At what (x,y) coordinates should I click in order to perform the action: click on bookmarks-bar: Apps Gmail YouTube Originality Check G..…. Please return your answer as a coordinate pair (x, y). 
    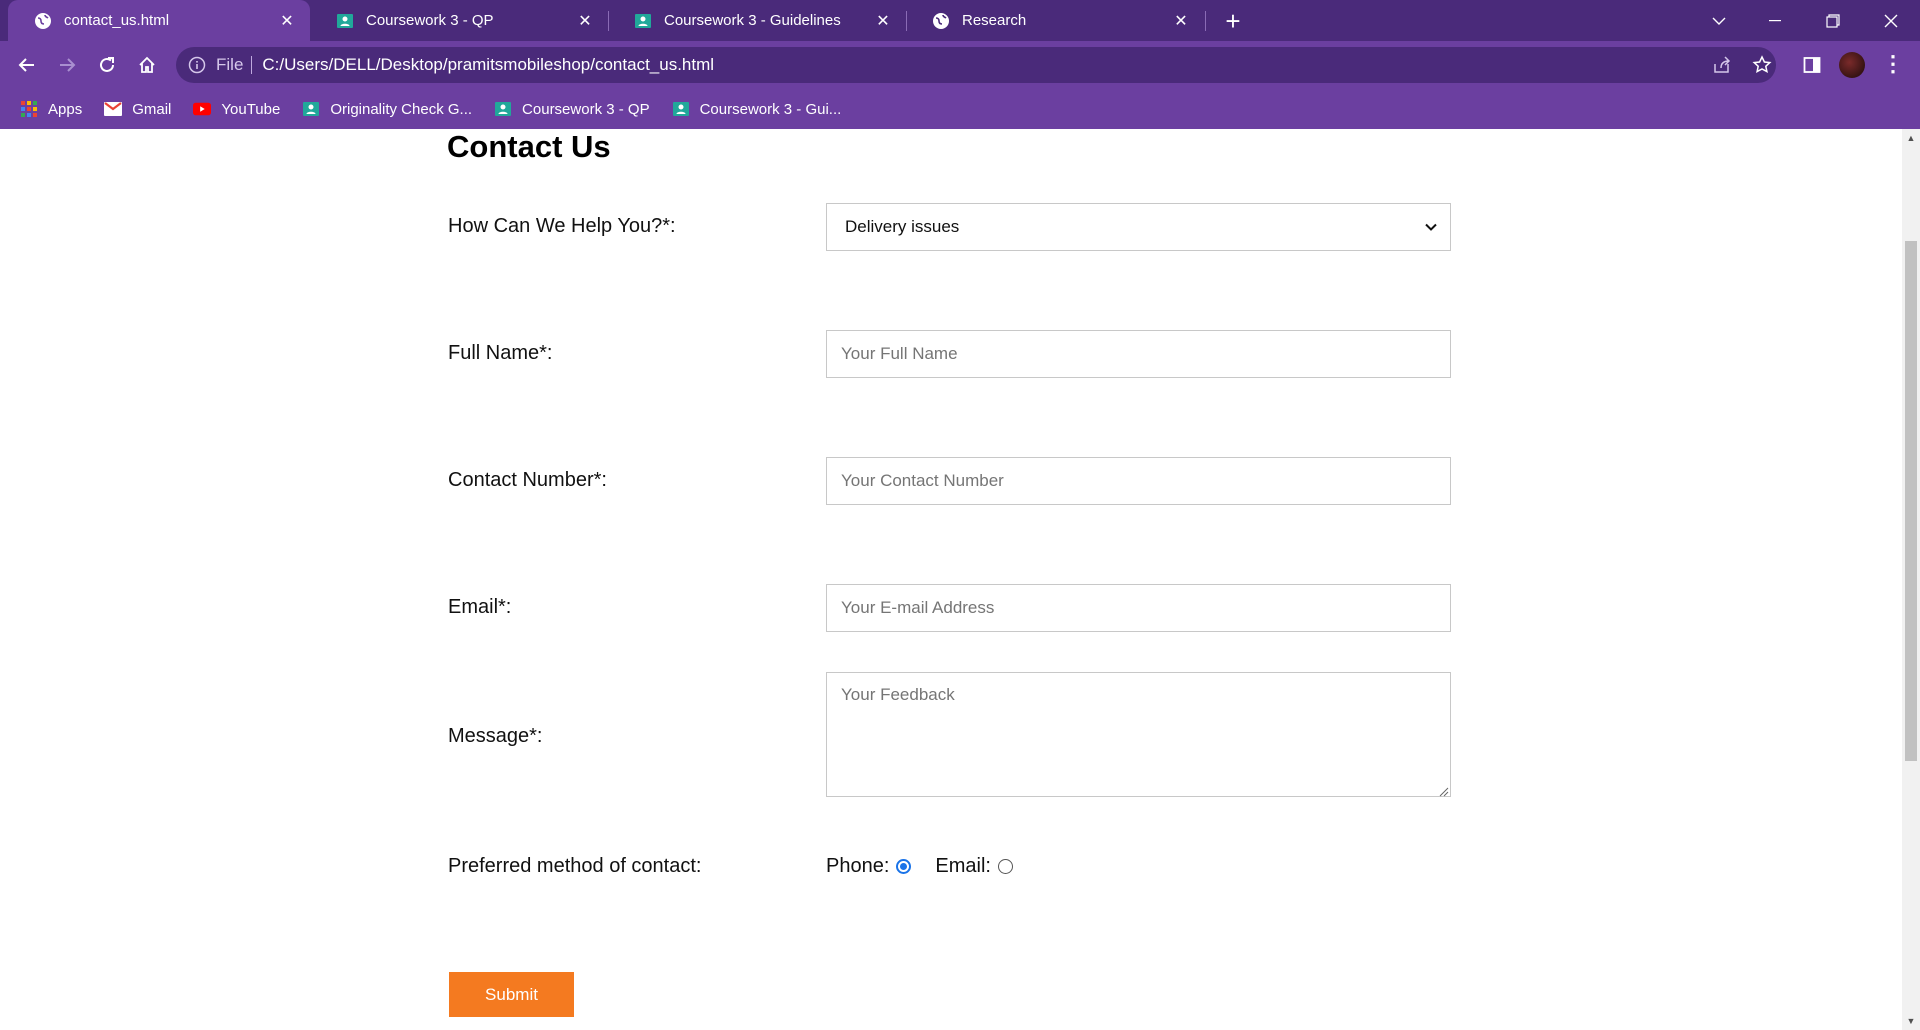
    Looking at the image, I should click on (960, 109).